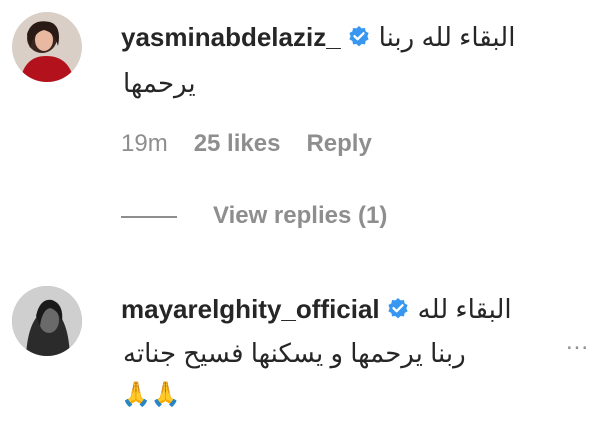 The image size is (600, 423). I want to click on comment-text-line1: البقاء لله, so click(464, 309).